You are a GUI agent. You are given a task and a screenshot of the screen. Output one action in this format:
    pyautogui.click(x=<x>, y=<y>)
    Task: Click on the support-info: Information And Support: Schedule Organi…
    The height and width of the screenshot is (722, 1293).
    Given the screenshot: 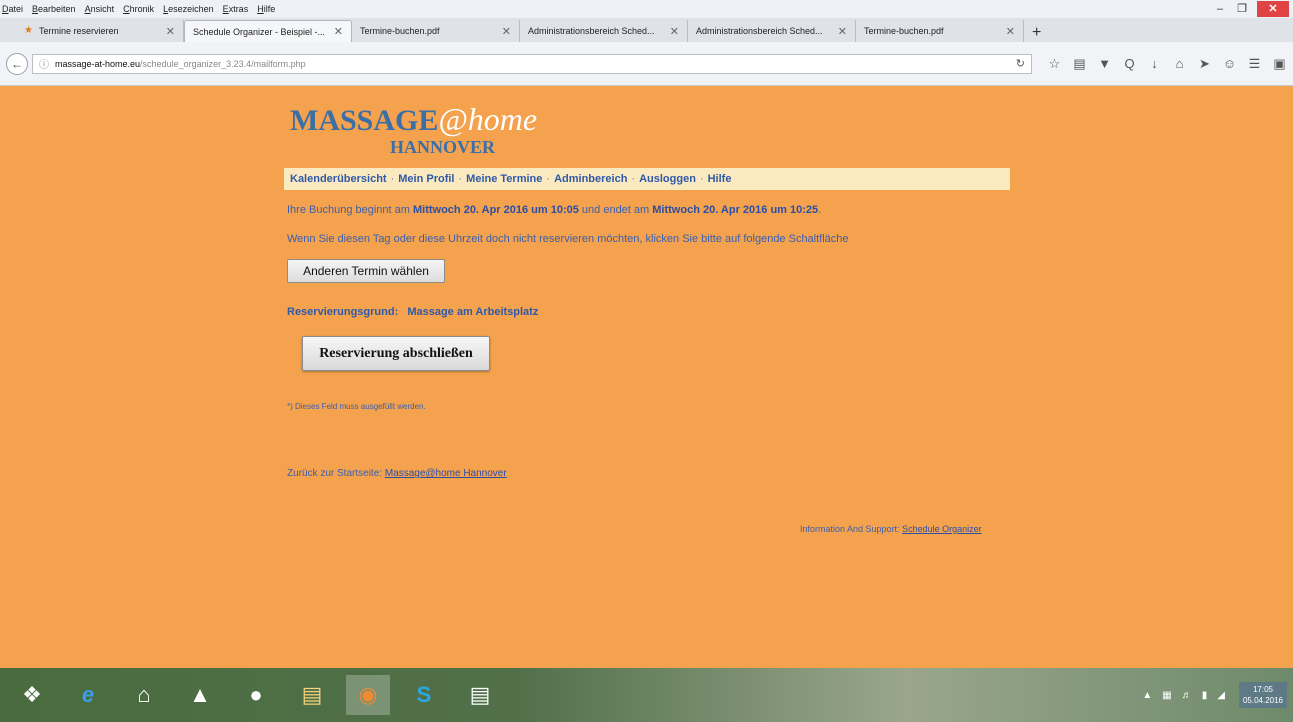 What is the action you would take?
    pyautogui.click(x=891, y=529)
    